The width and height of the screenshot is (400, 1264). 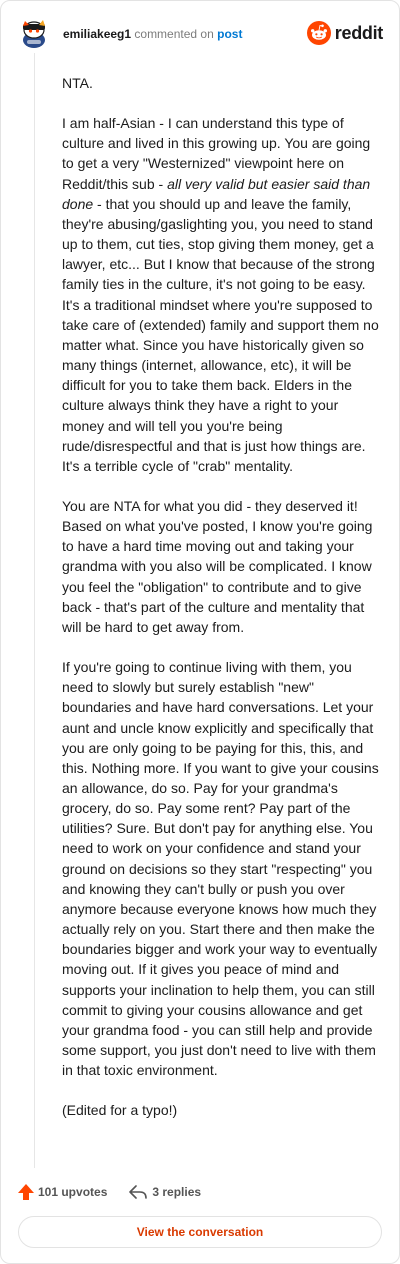 What do you see at coordinates (359, 32) in the screenshot?
I see `brand-wordmark: reddit` at bounding box center [359, 32].